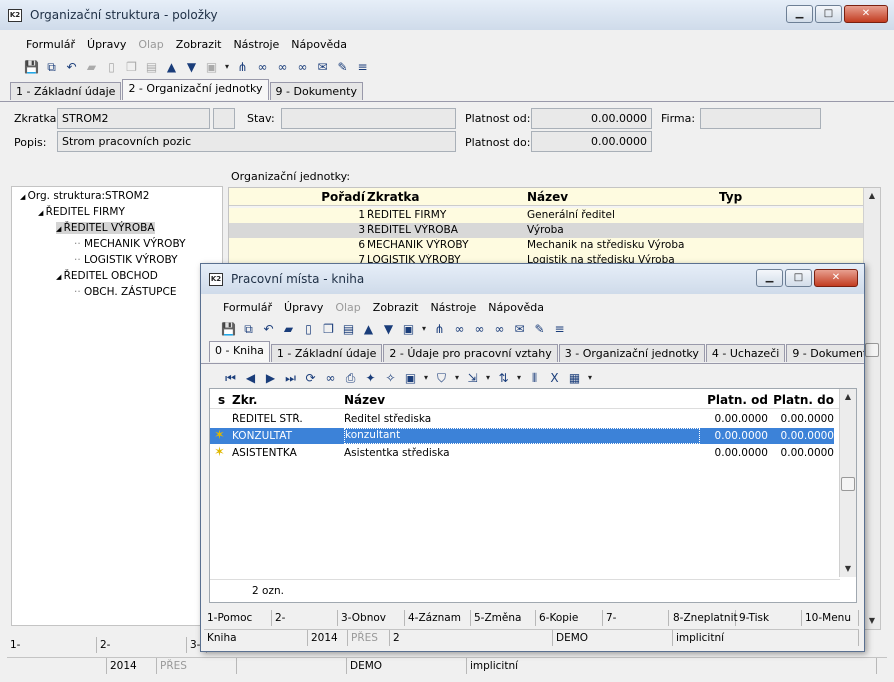 The height and width of the screenshot is (682, 894). Describe the element at coordinates (447, 15) in the screenshot. I see `main-titlebar: K2 Organizační struktura - položky ▁ □ ✕` at that location.